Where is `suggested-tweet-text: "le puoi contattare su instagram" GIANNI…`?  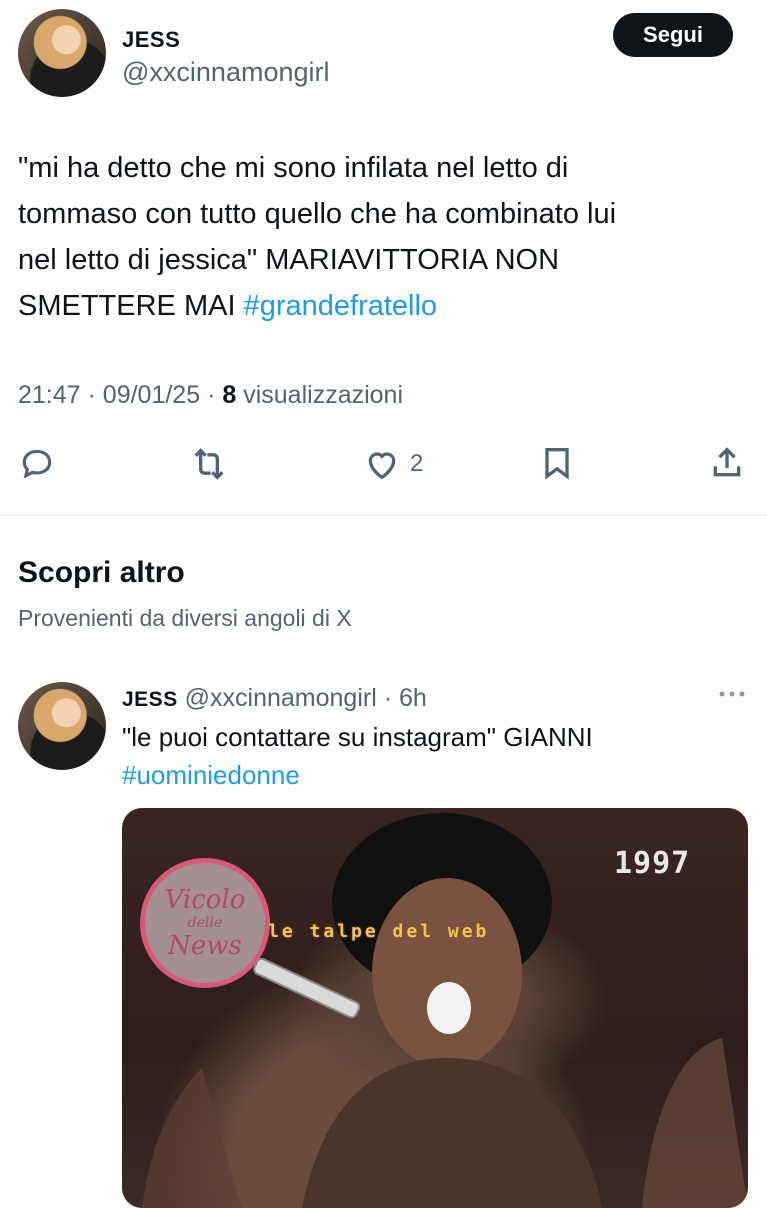
suggested-tweet-text: "le puoi contattare su instagram" GIANNI… is located at coordinates (432, 756).